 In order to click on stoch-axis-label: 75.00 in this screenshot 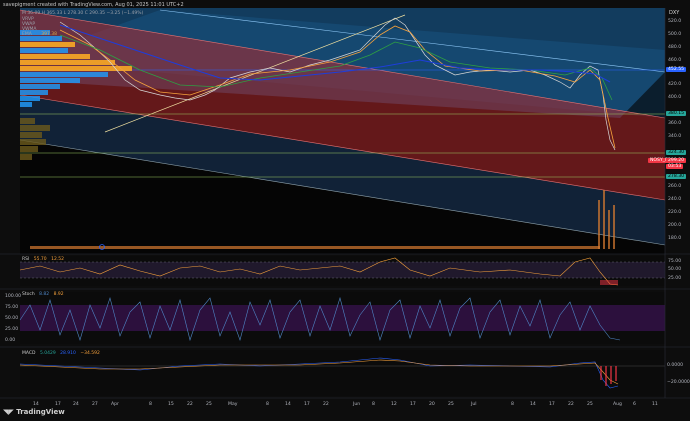, I will do `click(12, 307)`.